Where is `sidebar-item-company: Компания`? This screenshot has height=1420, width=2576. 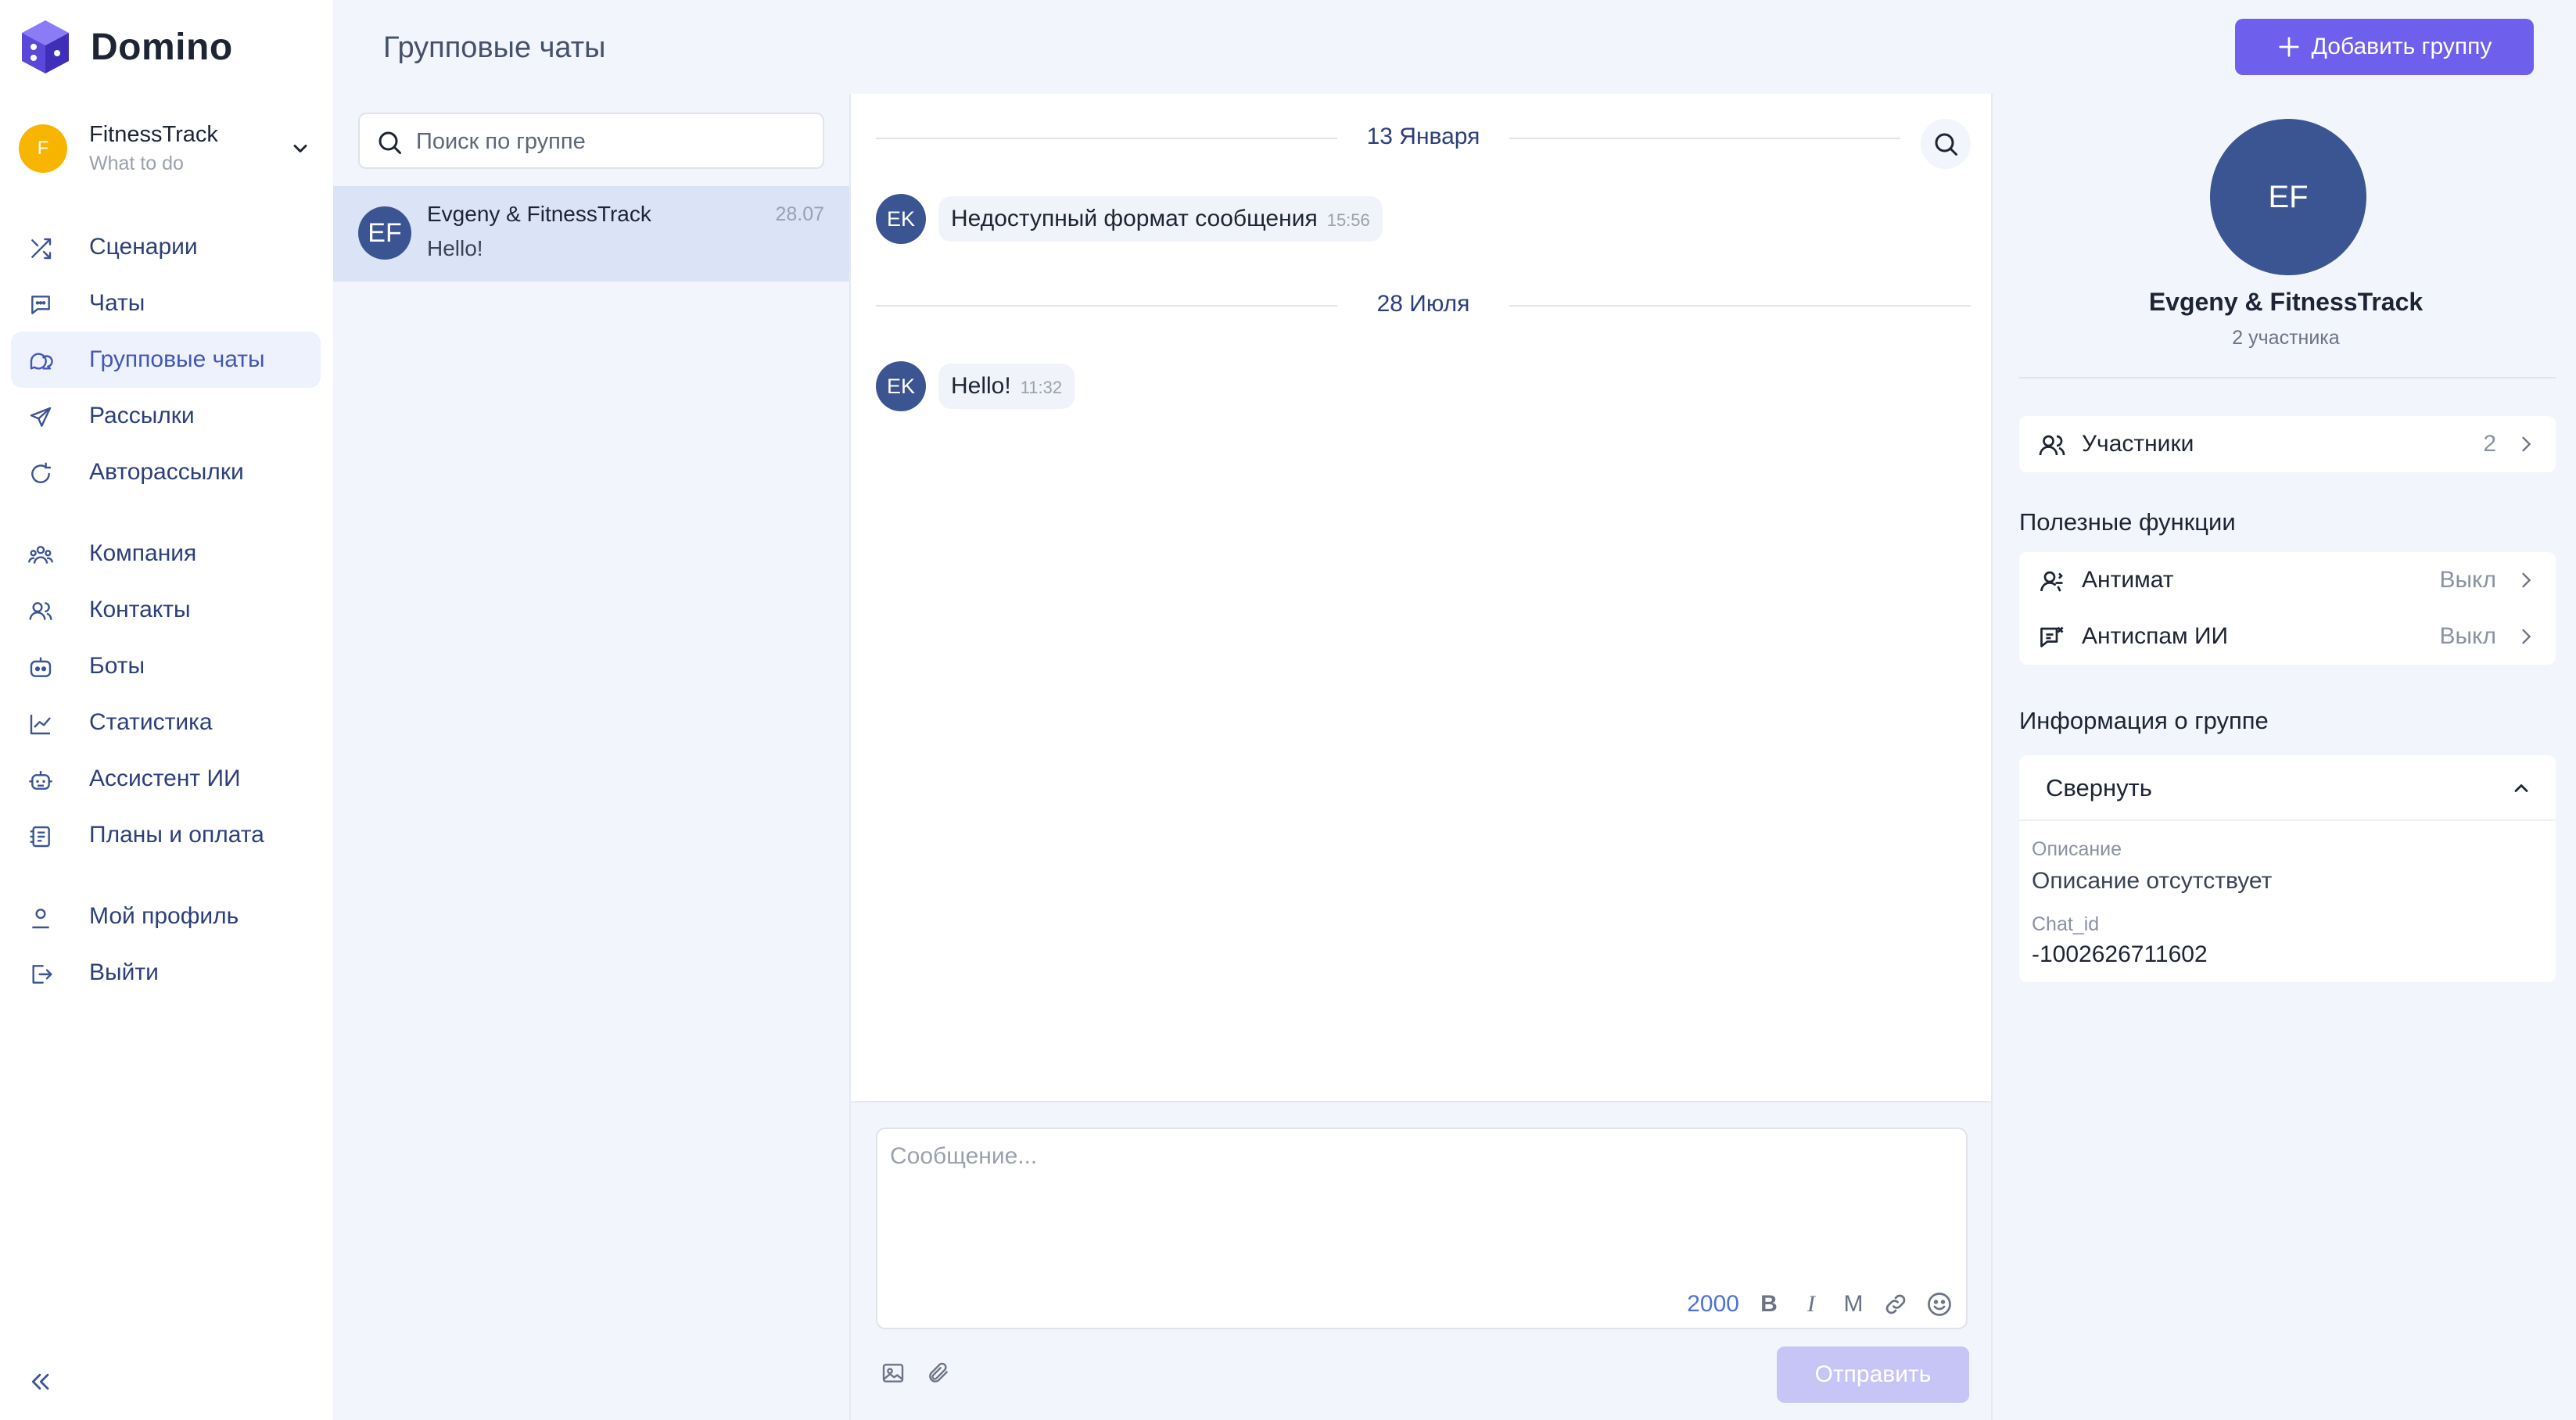 sidebar-item-company: Компания is located at coordinates (166, 553).